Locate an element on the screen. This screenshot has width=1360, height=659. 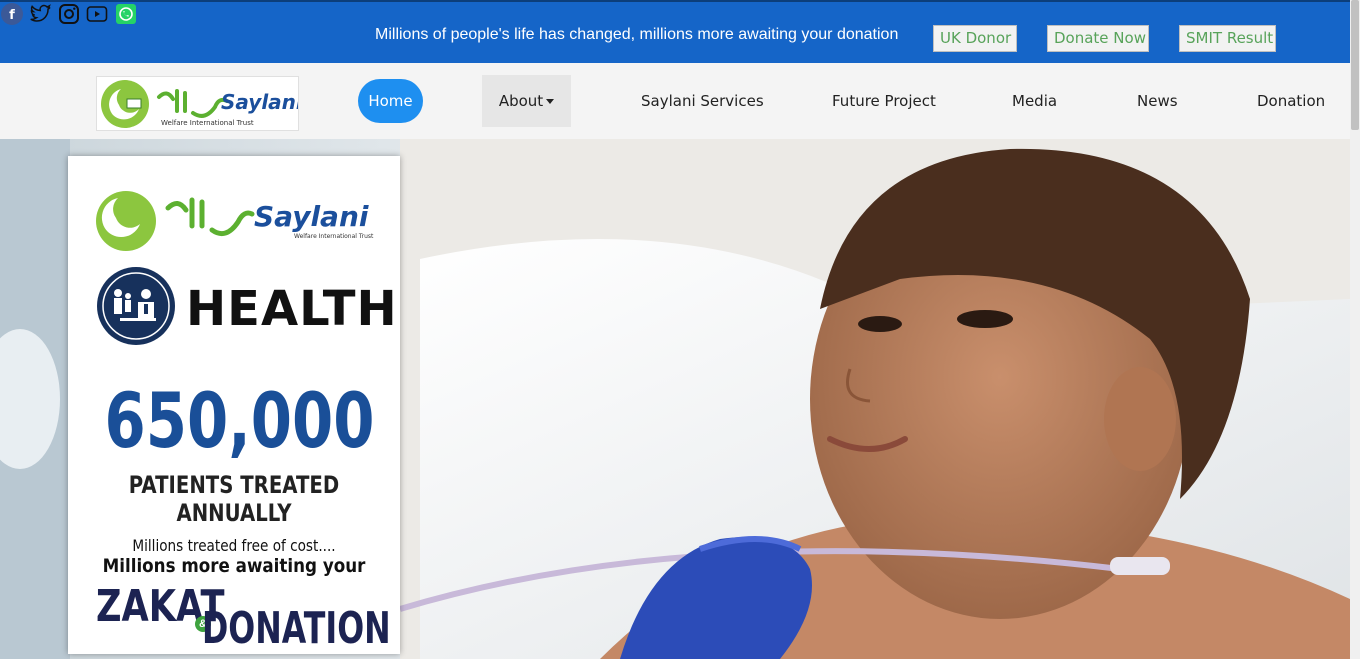
nav-home: Home is located at coordinates (390, 101).